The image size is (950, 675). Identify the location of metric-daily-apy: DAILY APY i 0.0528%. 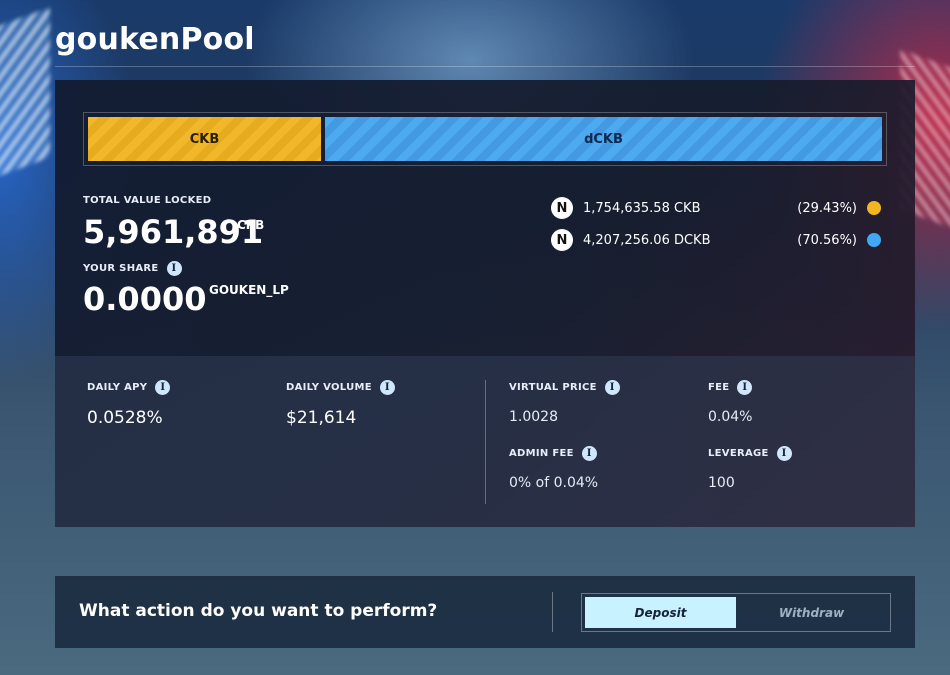
(129, 404).